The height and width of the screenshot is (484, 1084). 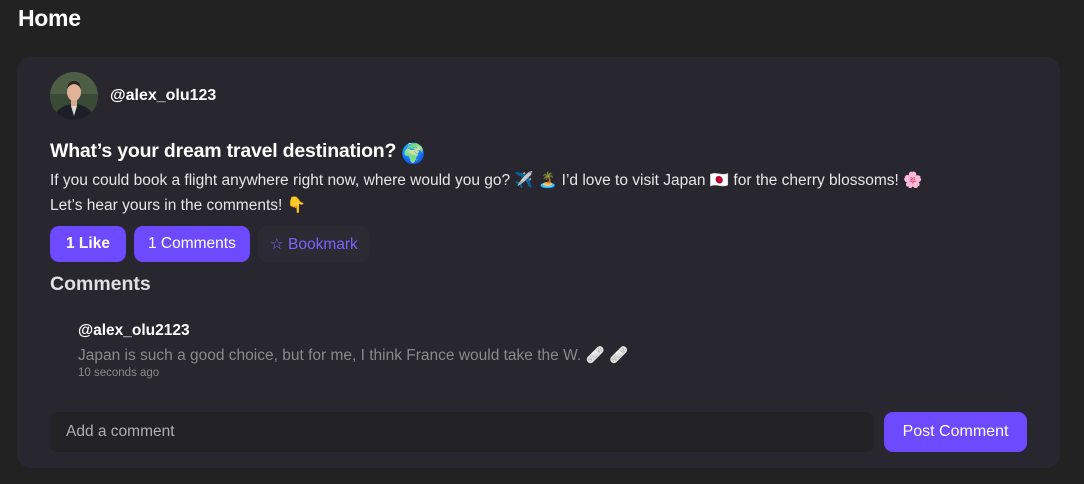 I want to click on bookmark-button: ☆ Bookmark, so click(x=313, y=244).